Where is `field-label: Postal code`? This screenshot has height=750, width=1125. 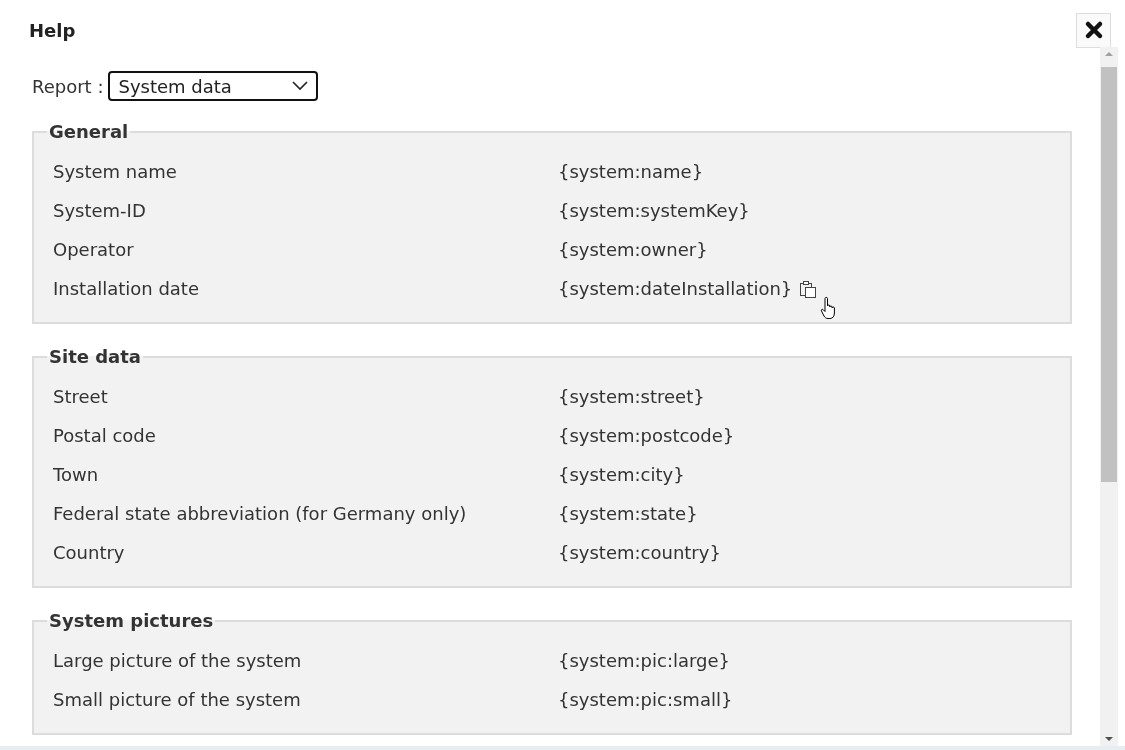 field-label: Postal code is located at coordinates (105, 435).